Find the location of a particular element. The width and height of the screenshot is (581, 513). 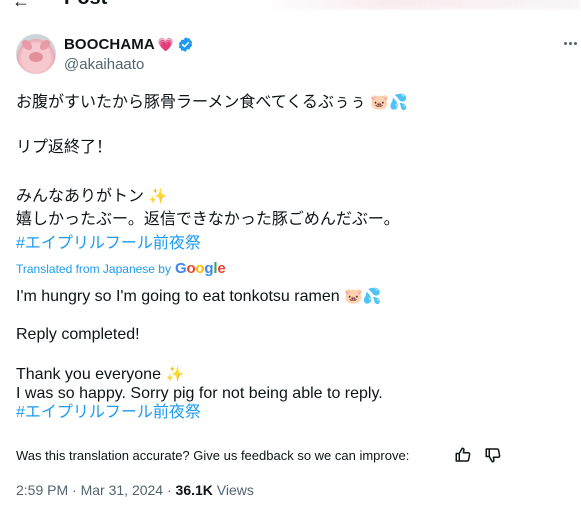

author-display-name: BOOCHAMA is located at coordinates (109, 44).